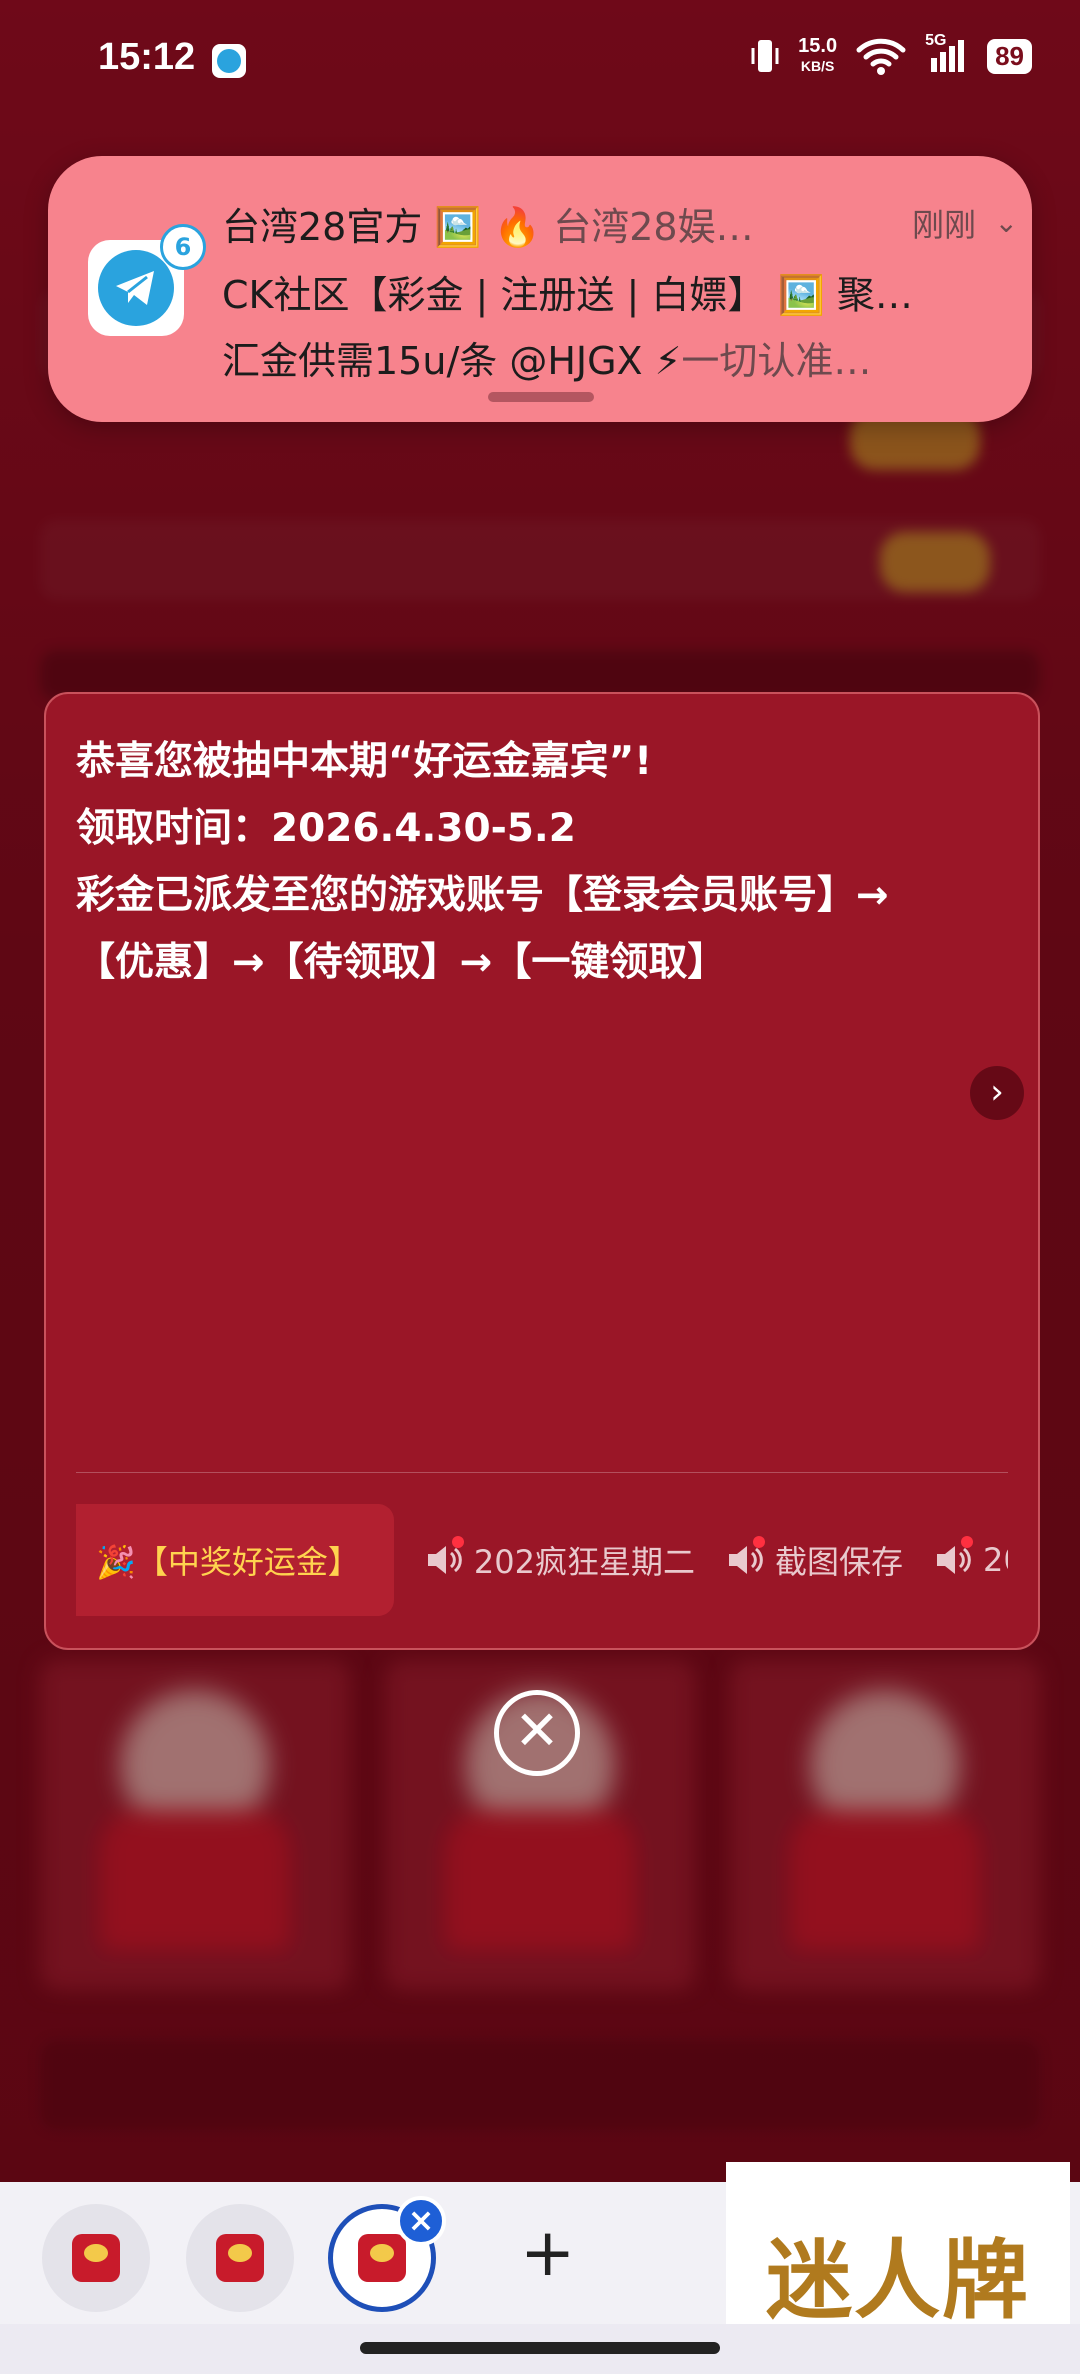  Describe the element at coordinates (540, 60) in the screenshot. I see `status-bar: 15:12 15.0 KB/S 5G 89` at that location.